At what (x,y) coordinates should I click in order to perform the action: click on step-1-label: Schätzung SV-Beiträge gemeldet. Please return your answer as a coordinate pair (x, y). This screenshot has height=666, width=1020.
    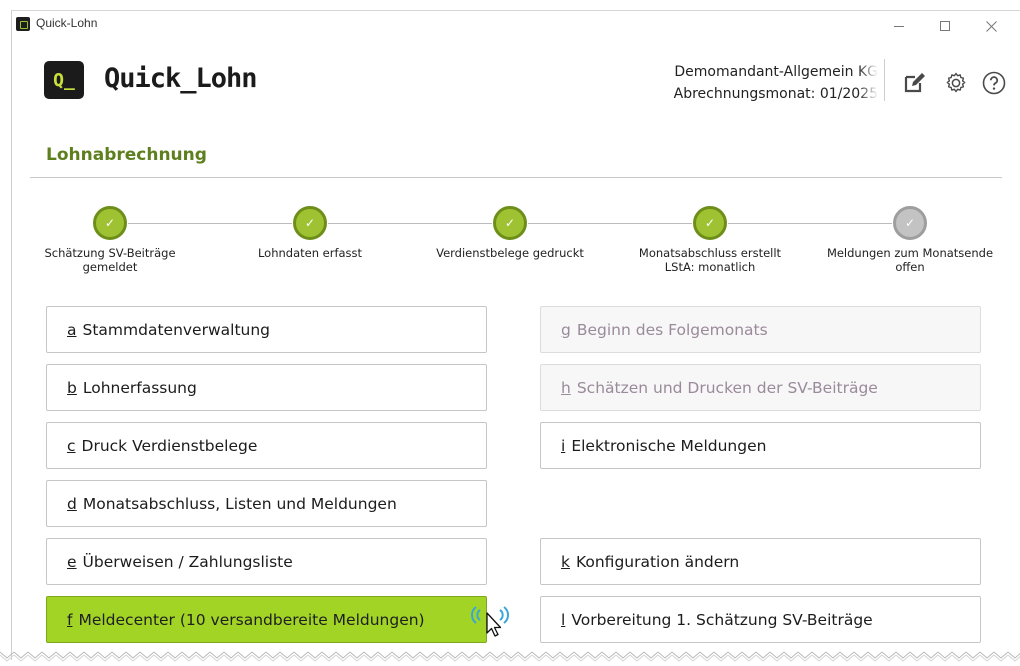
    Looking at the image, I should click on (110, 260).